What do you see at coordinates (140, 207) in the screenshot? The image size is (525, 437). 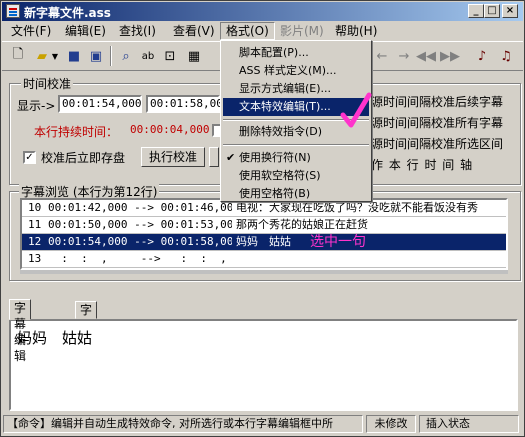 I see `row-time: 00:01:42,000 --> 00:01:46,000` at bounding box center [140, 207].